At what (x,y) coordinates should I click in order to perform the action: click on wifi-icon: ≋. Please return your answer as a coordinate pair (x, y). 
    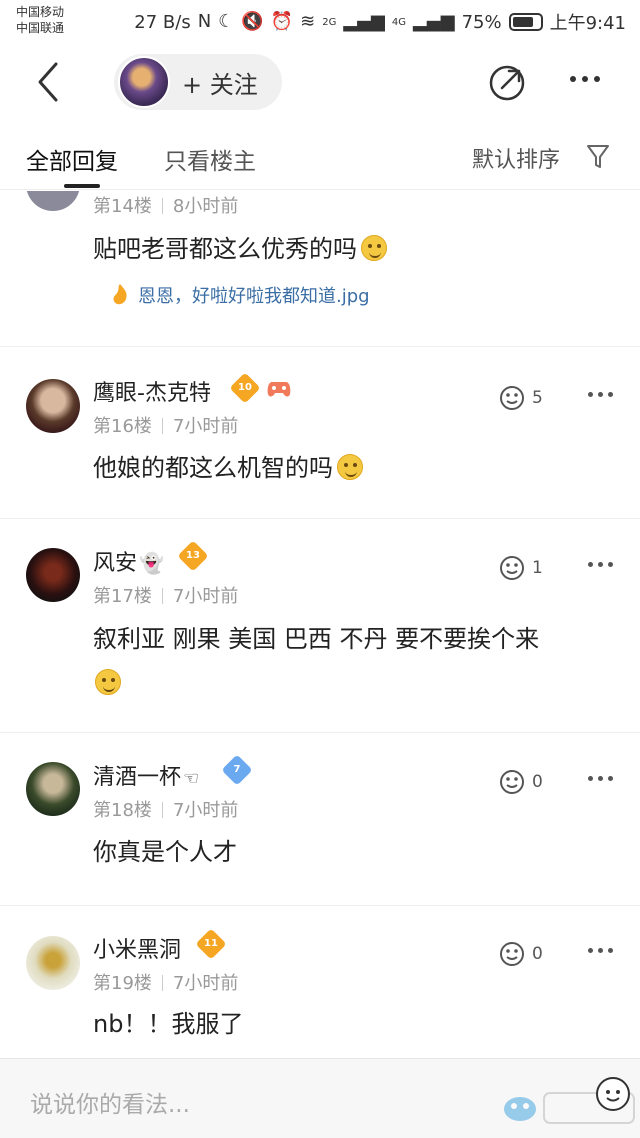
    Looking at the image, I should click on (308, 21).